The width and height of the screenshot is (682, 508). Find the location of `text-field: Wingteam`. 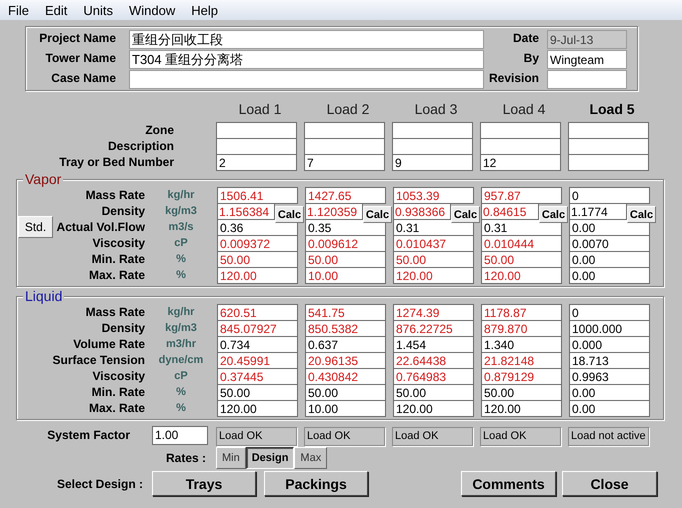

text-field: Wingteam is located at coordinates (587, 59).